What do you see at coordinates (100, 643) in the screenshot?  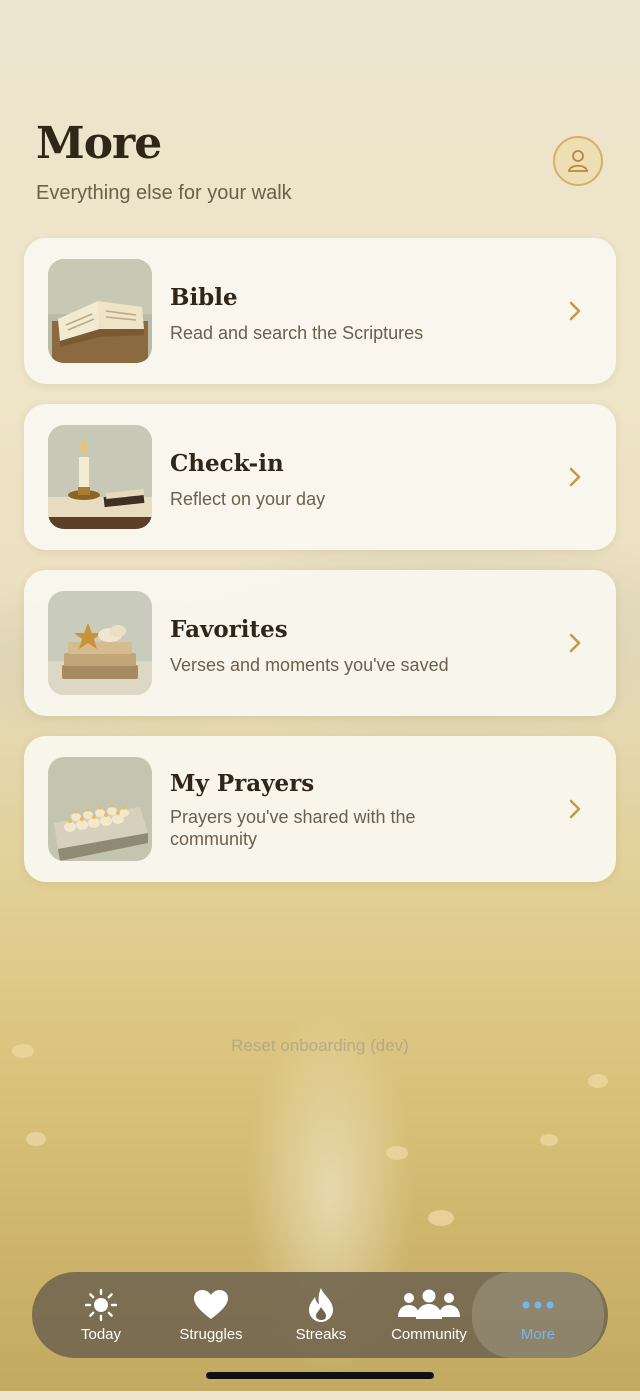 I see `favorites-thumbnail` at bounding box center [100, 643].